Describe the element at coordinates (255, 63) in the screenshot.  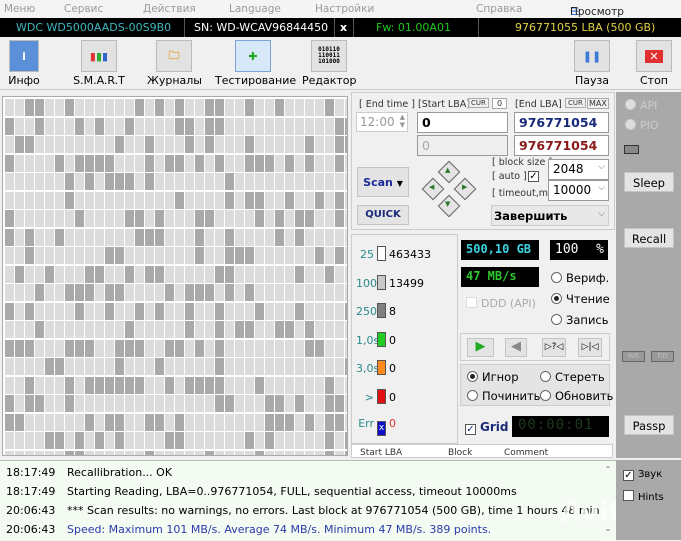
I see `testing-button: ✚ Тестирование` at that location.